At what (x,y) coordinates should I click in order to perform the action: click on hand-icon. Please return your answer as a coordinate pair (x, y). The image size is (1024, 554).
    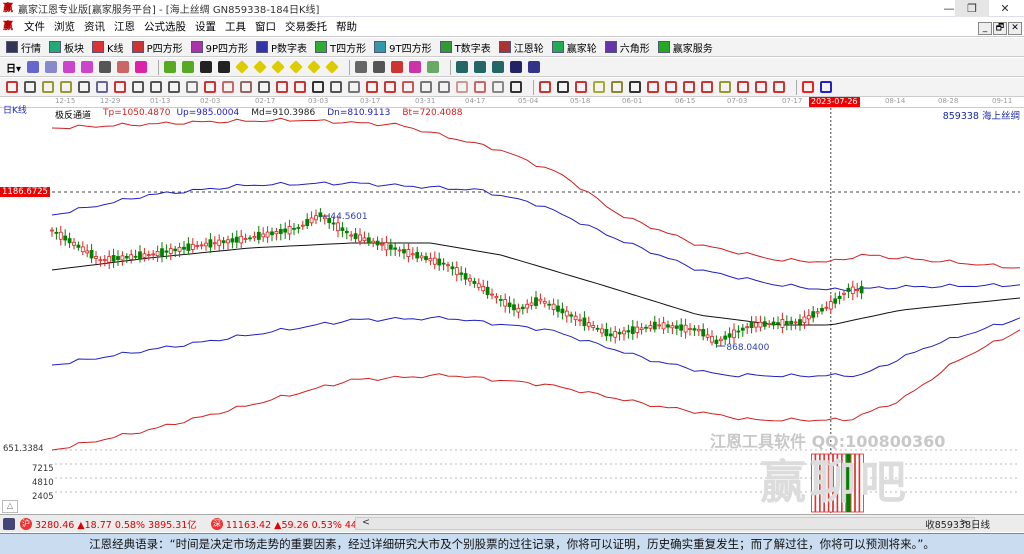
    Looking at the image, I should click on (361, 67).